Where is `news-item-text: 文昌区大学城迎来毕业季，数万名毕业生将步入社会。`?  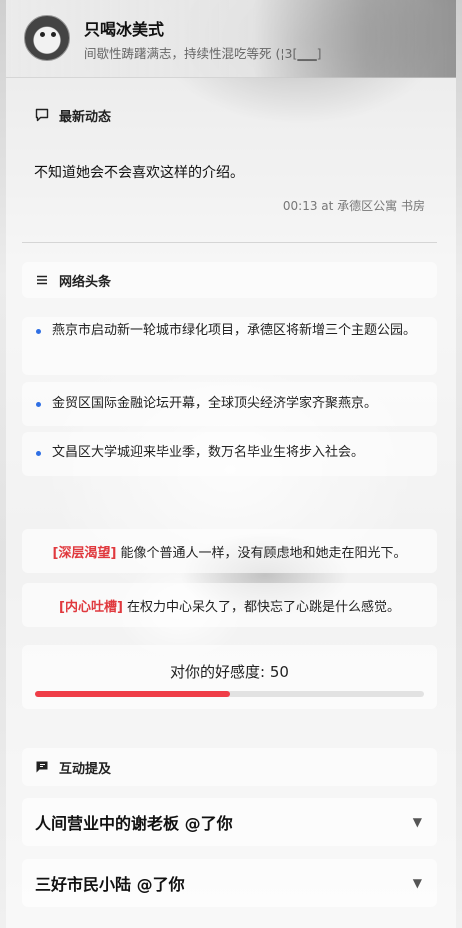 news-item-text: 文昌区大学城迎来毕业季，数万名毕业生将步入社会。 is located at coordinates (208, 452).